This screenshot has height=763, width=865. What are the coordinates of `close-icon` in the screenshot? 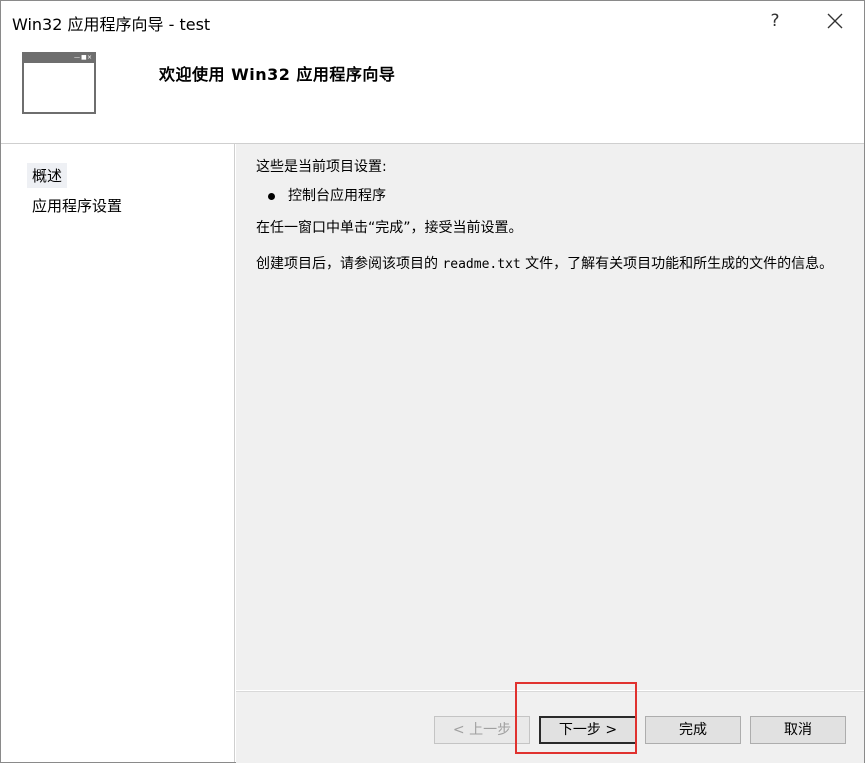 It's located at (835, 21).